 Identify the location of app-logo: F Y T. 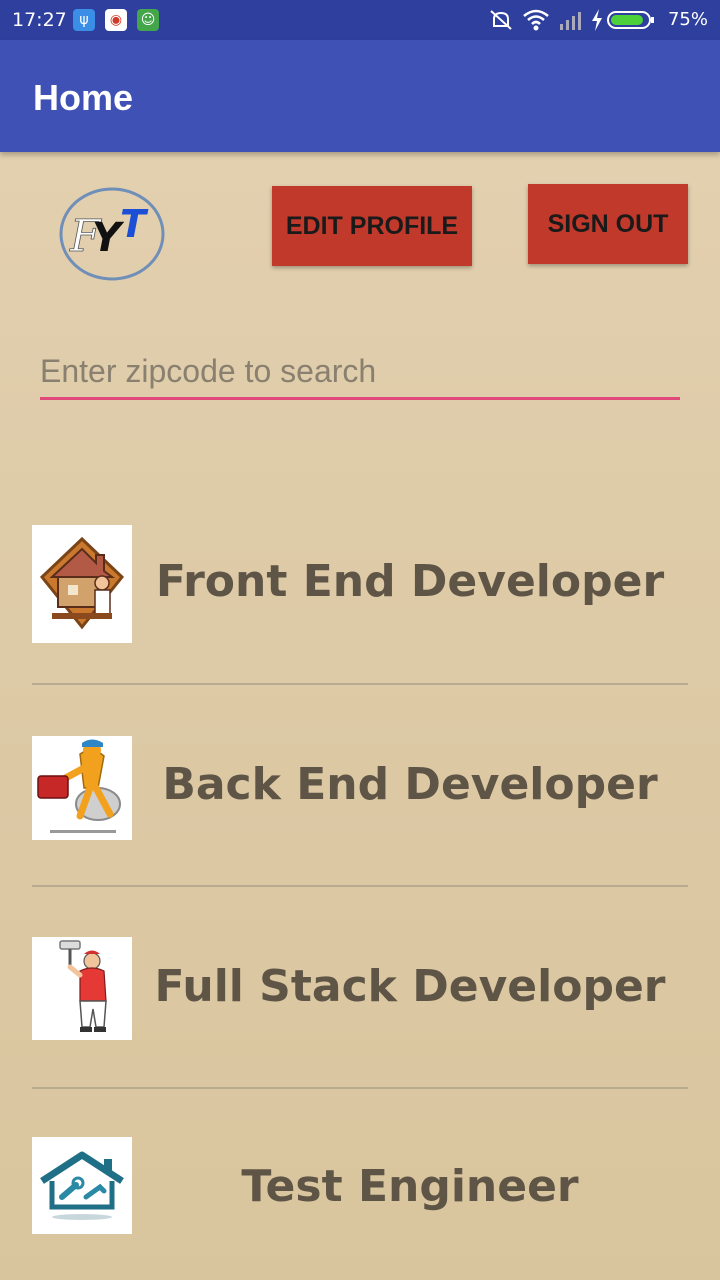
(112, 234).